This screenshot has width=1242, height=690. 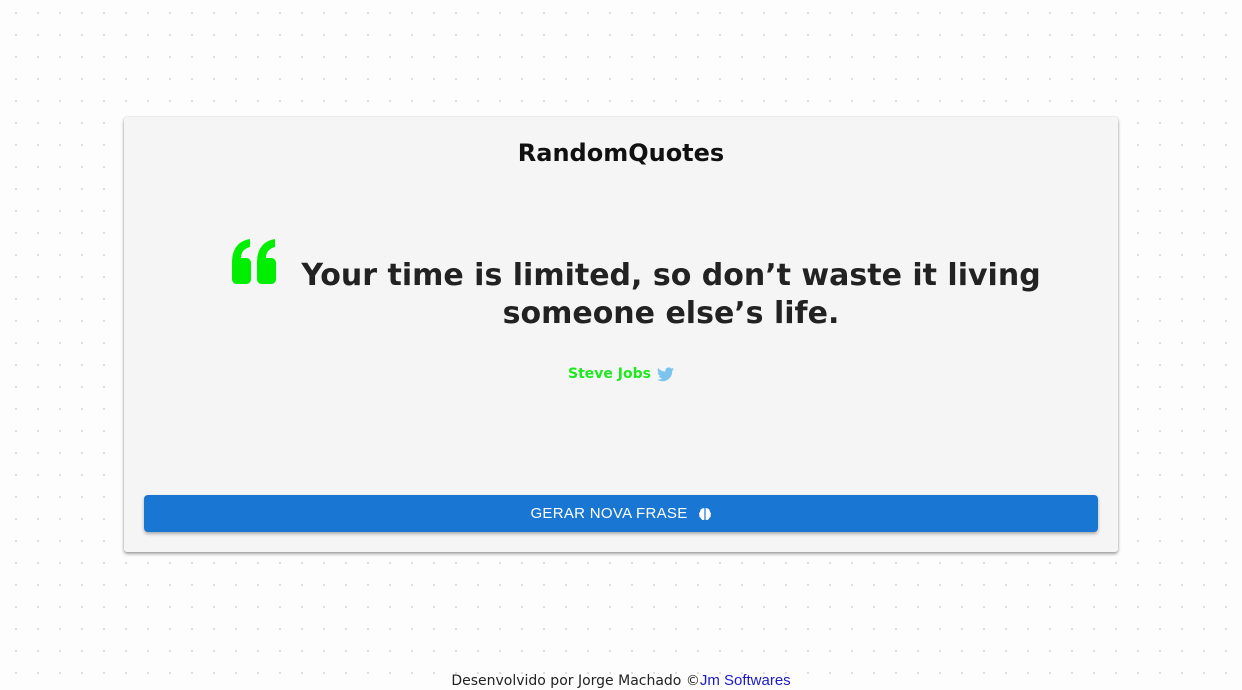 What do you see at coordinates (704, 513) in the screenshot?
I see `brain-icon` at bounding box center [704, 513].